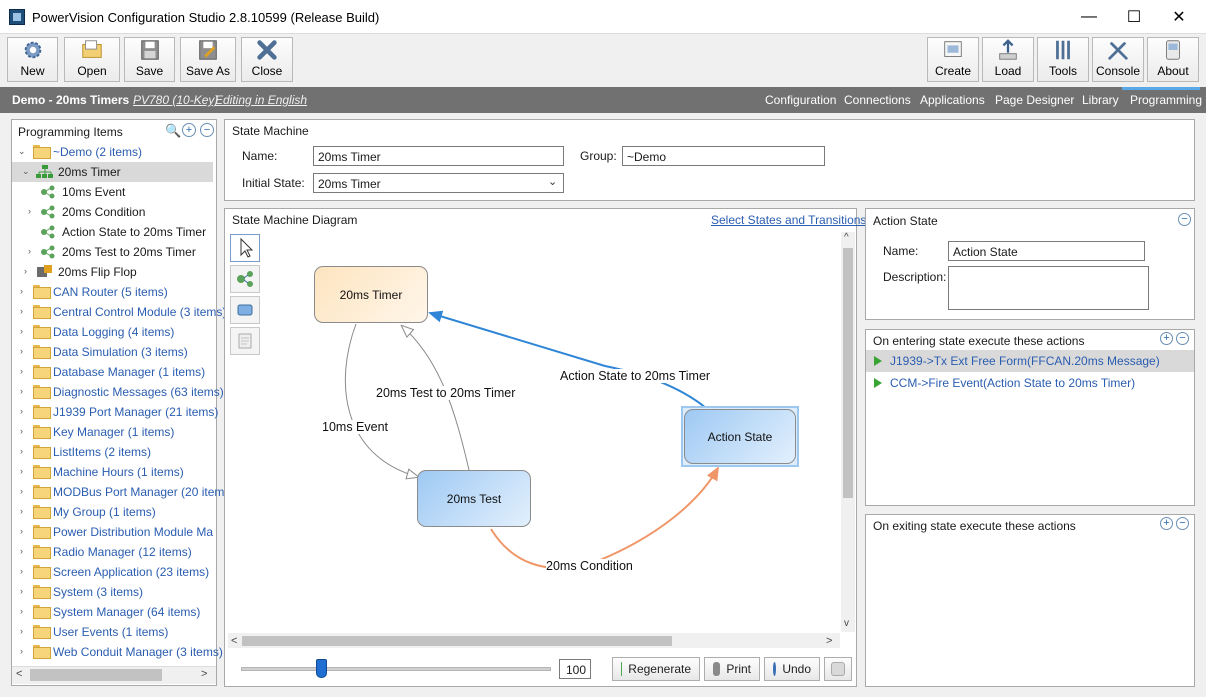 The image size is (1206, 697). I want to click on tree-group: › CAN Router (5 items), so click(115, 292).